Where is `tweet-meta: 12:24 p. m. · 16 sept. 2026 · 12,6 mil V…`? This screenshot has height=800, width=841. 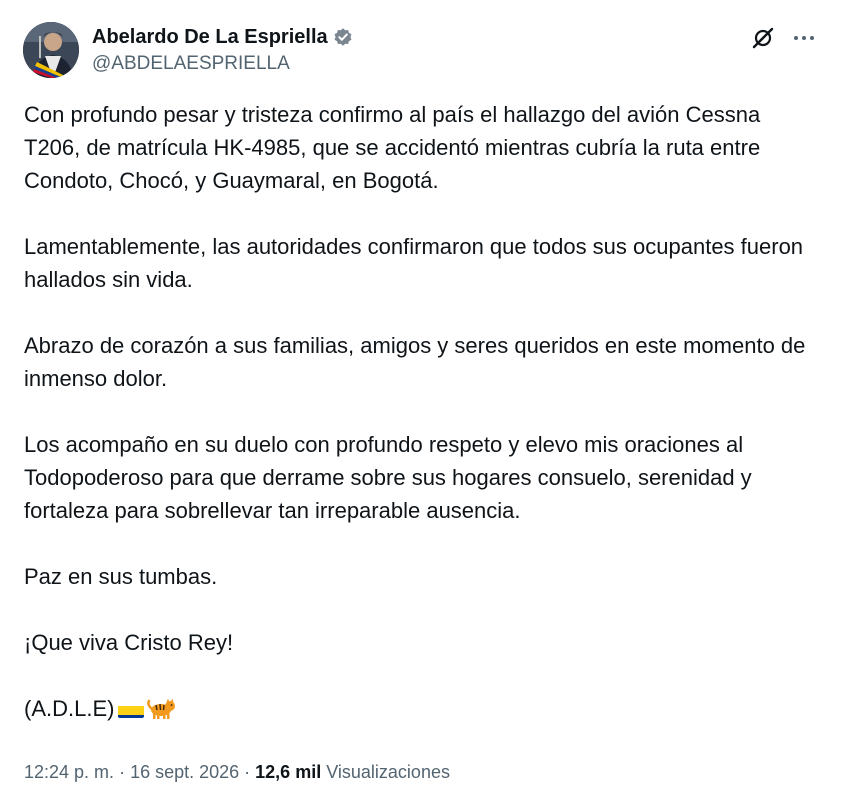 tweet-meta: 12:24 p. m. · 16 sept. 2026 · 12,6 mil V… is located at coordinates (237, 772).